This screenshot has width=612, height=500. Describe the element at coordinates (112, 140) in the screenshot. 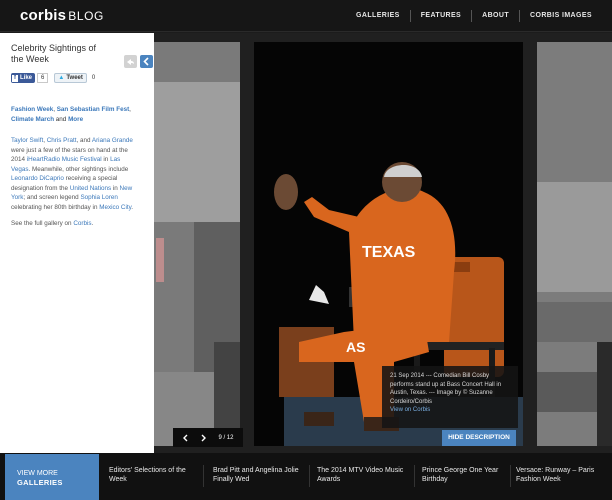

I see `celebrity-link: Ariana Grande` at that location.